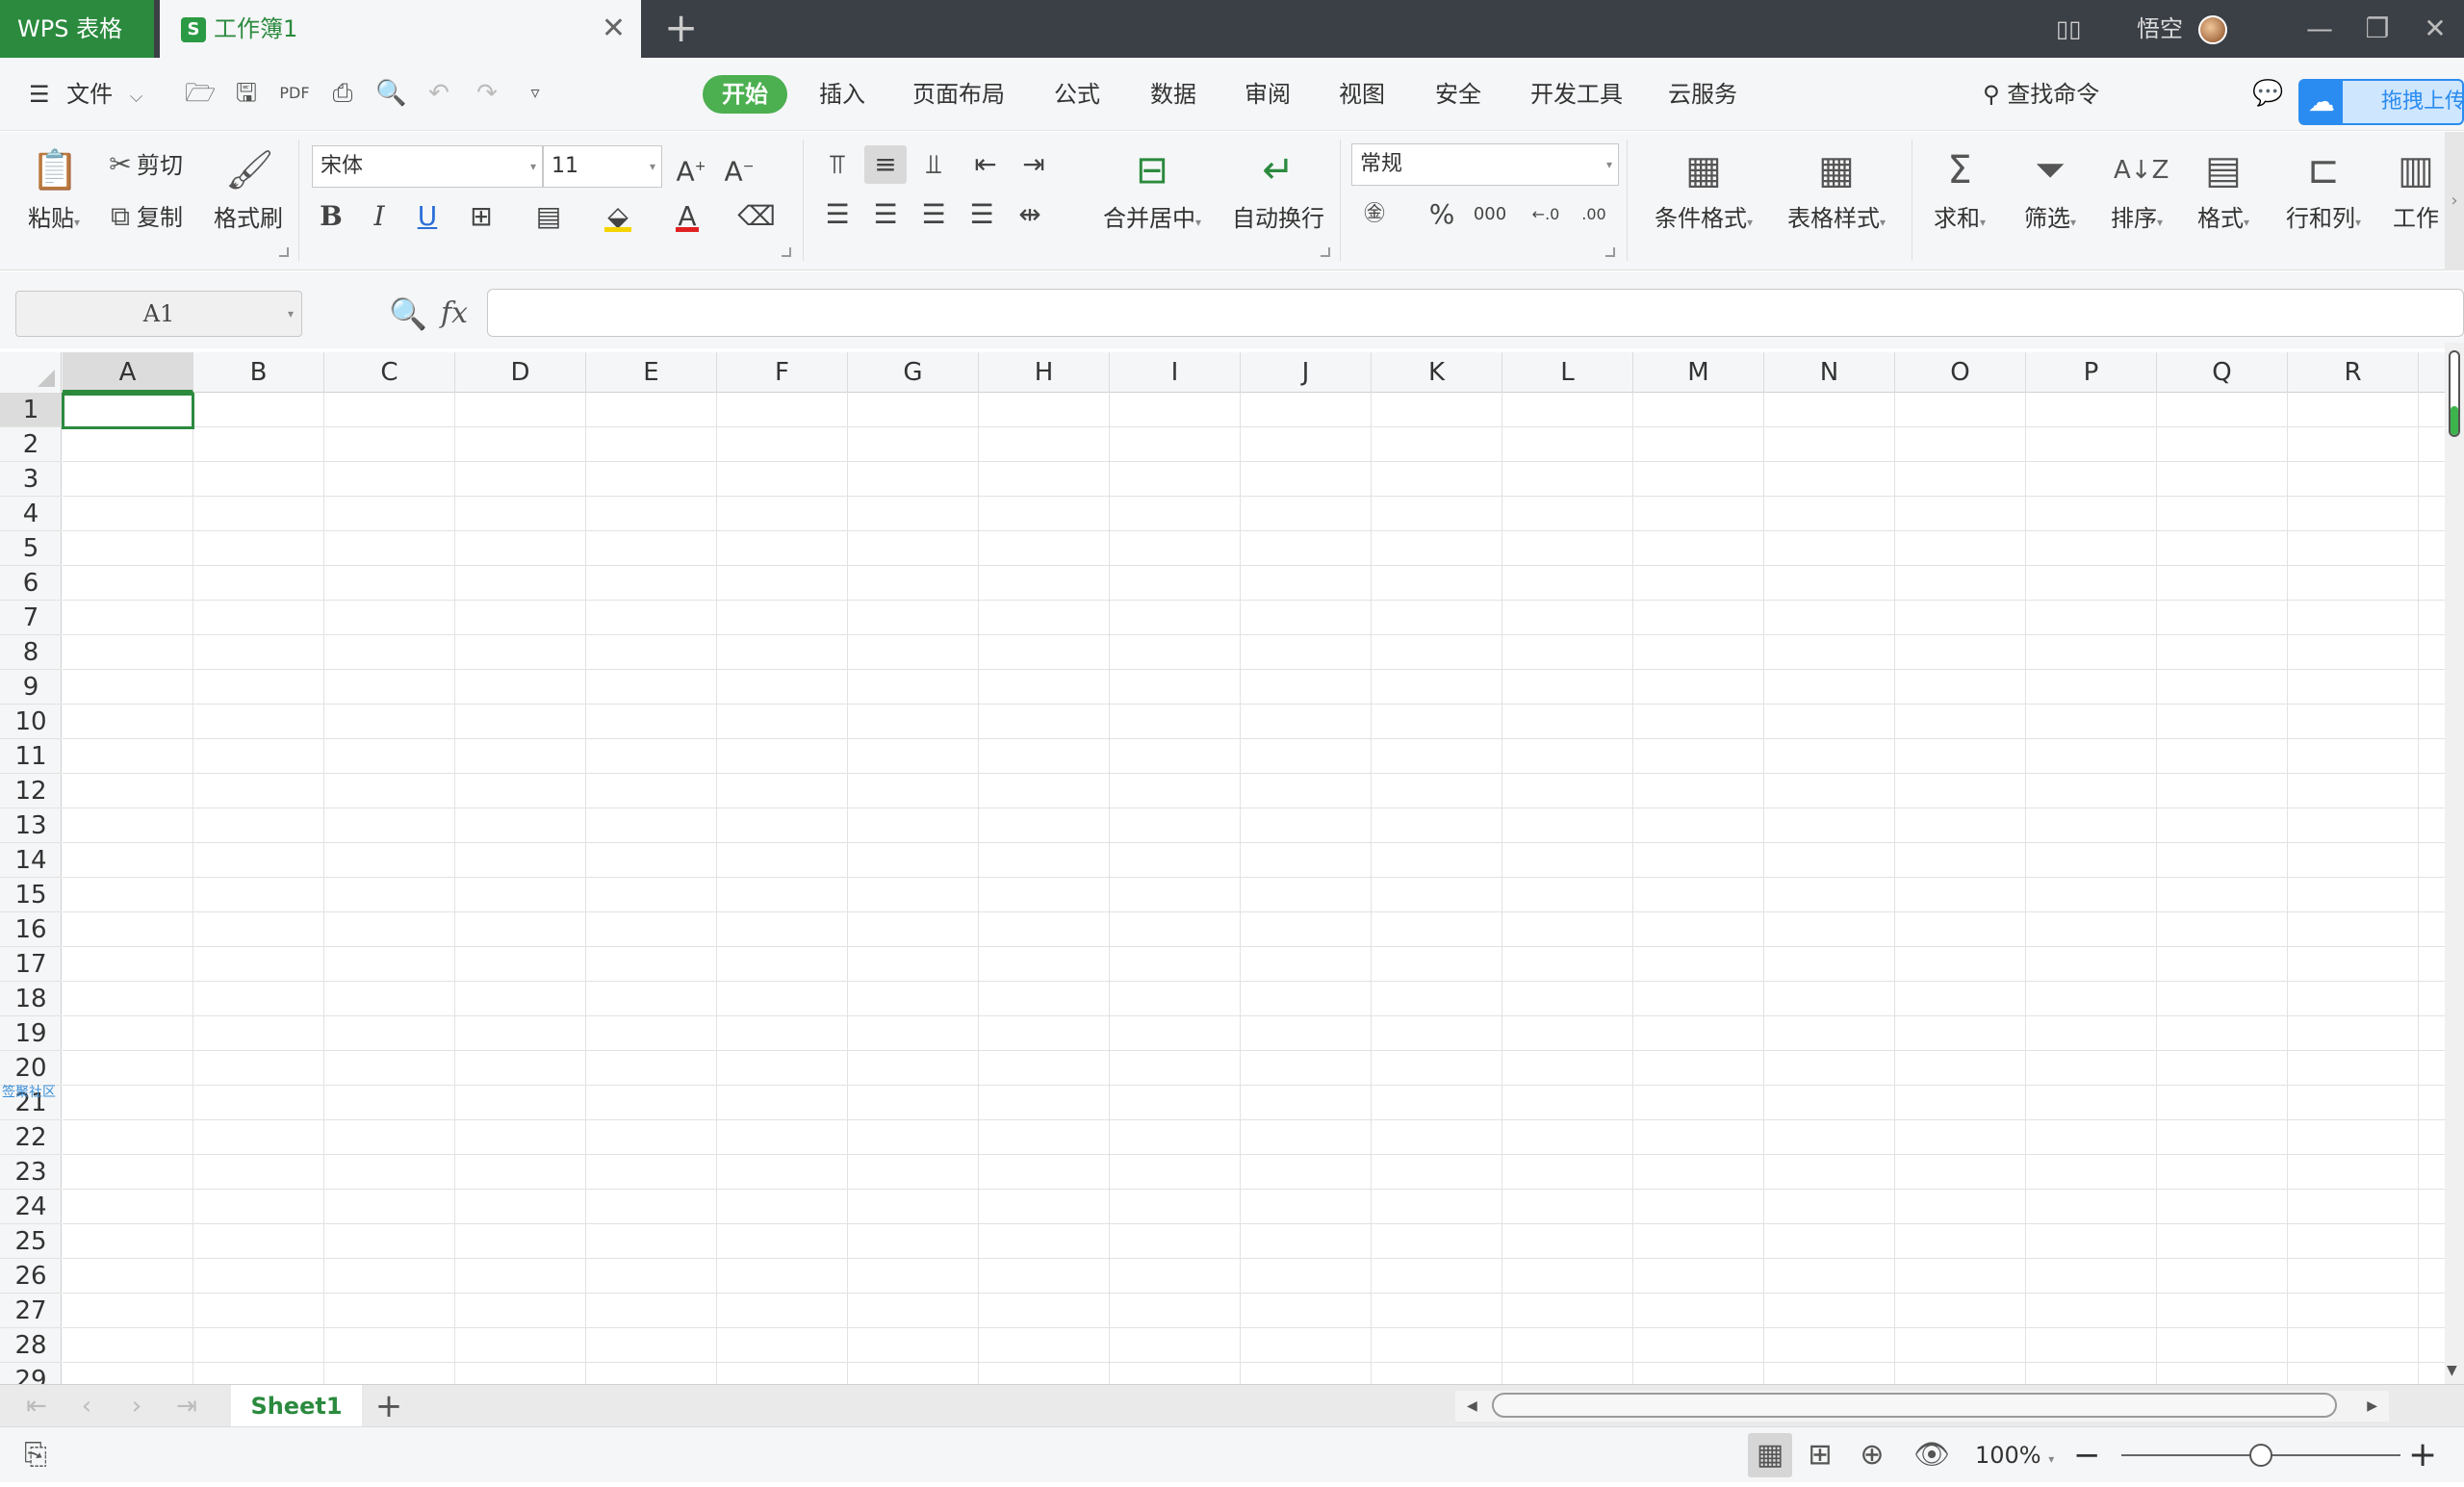  What do you see at coordinates (1152, 185) in the screenshot?
I see `merge-center-button: ⊟ 合并居中▾` at bounding box center [1152, 185].